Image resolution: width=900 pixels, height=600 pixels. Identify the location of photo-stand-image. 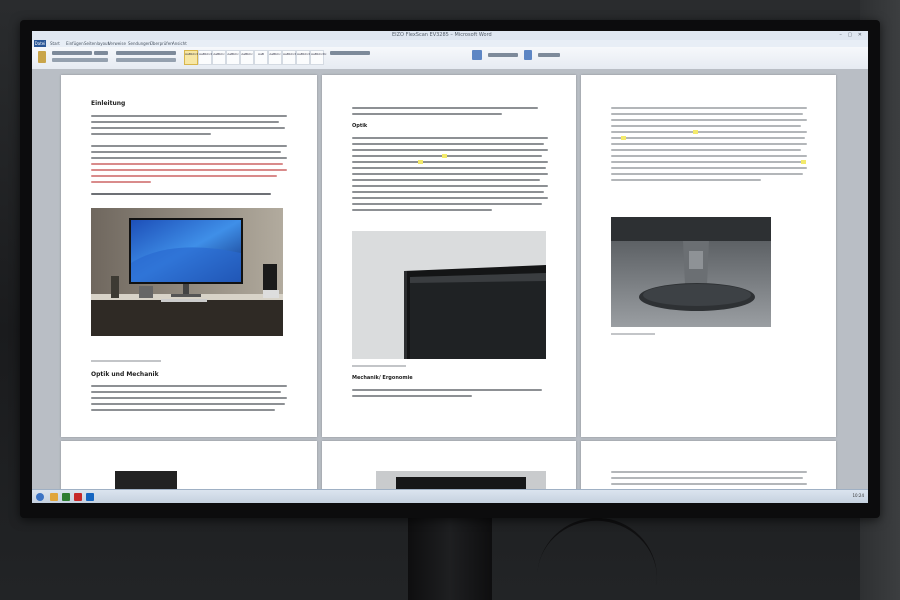
(691, 272).